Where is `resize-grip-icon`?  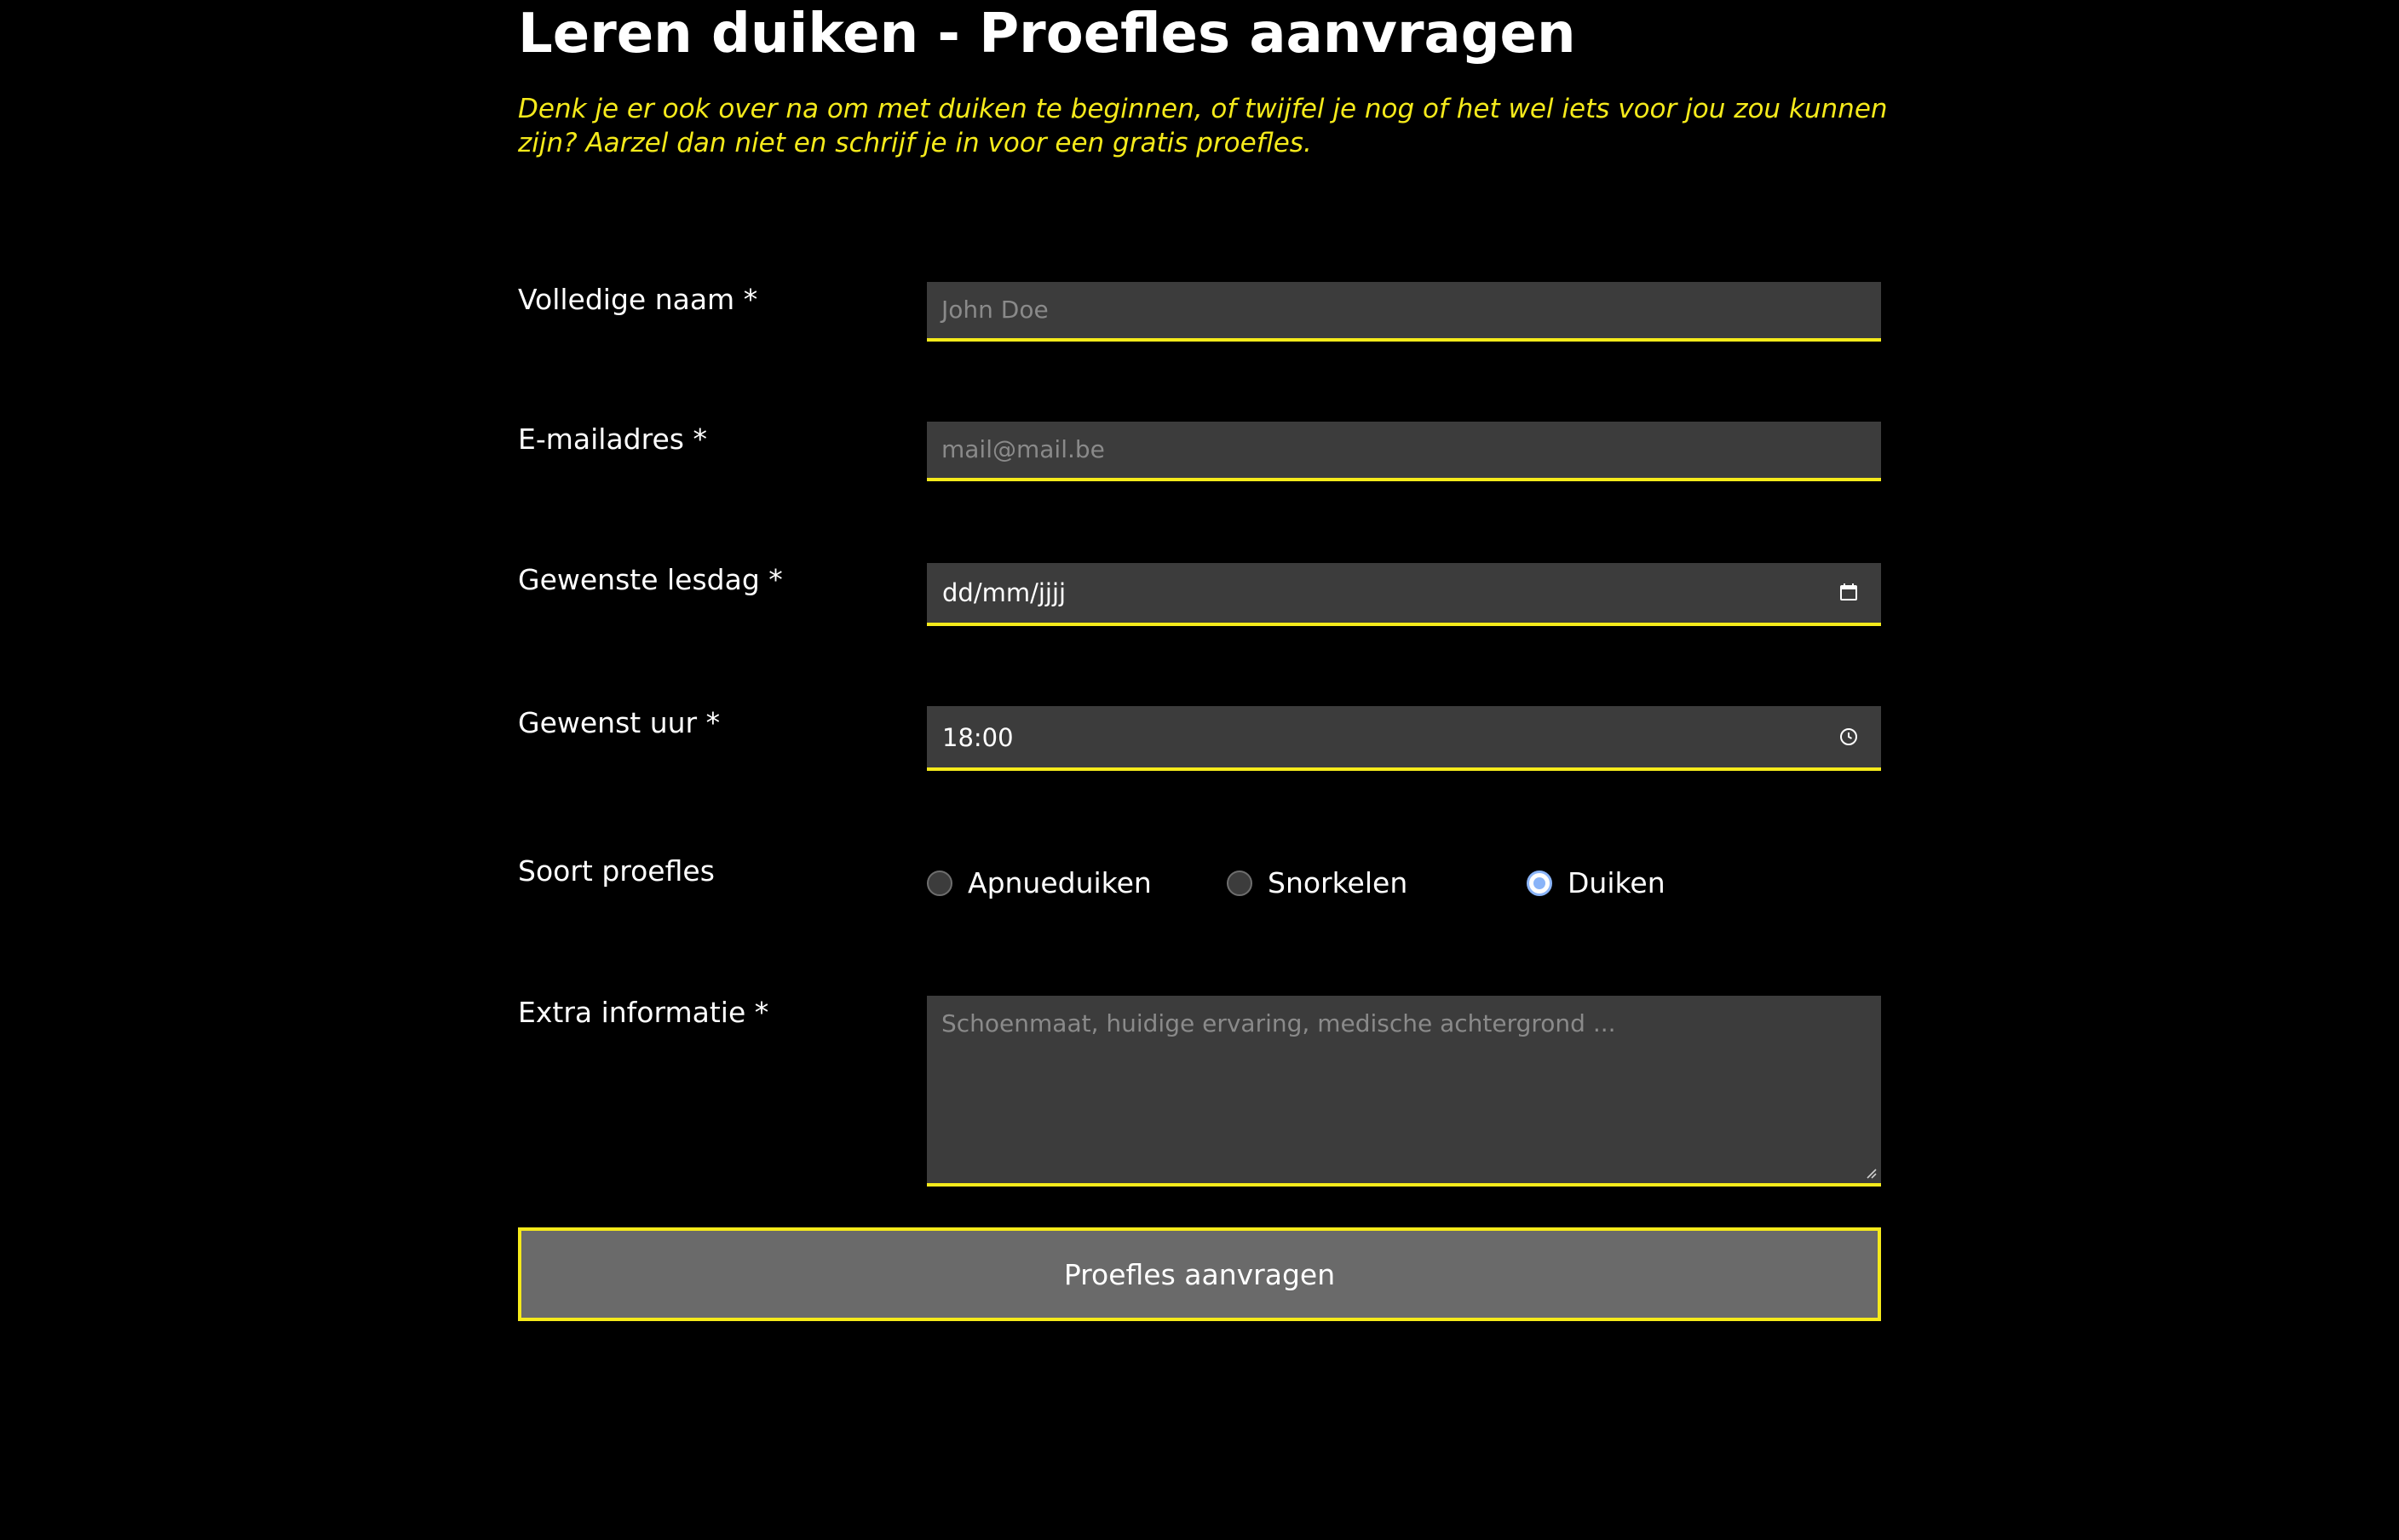
resize-grip-icon is located at coordinates (1871, 1173).